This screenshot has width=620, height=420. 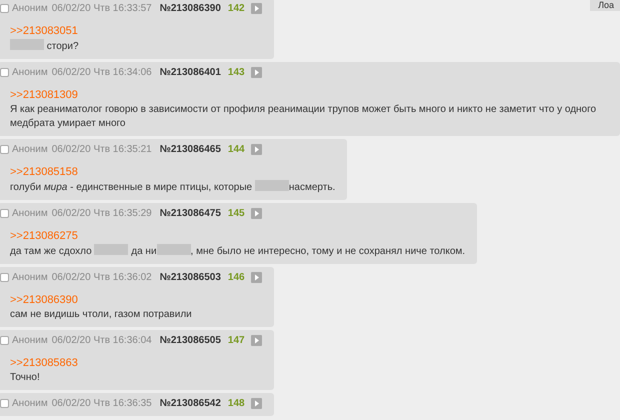 I want to click on post-date: 06/02/20 Чтв 16:36:35, so click(x=102, y=403).